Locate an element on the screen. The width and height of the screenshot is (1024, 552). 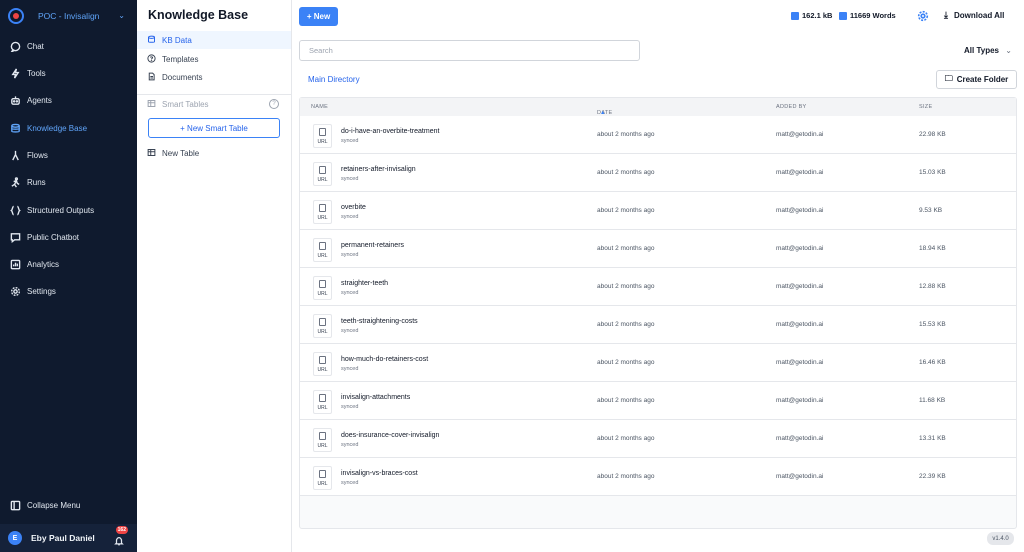
kb-item-templates: Templates is located at coordinates (214, 59).